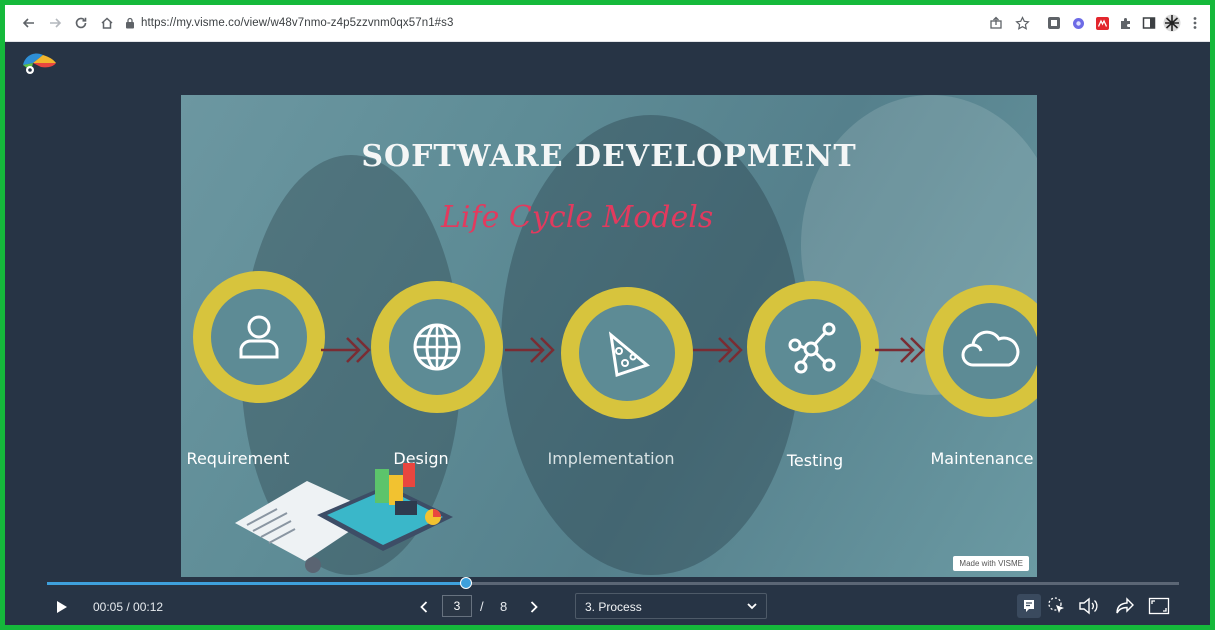 This screenshot has height=630, width=1215. What do you see at coordinates (982, 458) in the screenshot?
I see `step-label-maintenance: Maintenance` at bounding box center [982, 458].